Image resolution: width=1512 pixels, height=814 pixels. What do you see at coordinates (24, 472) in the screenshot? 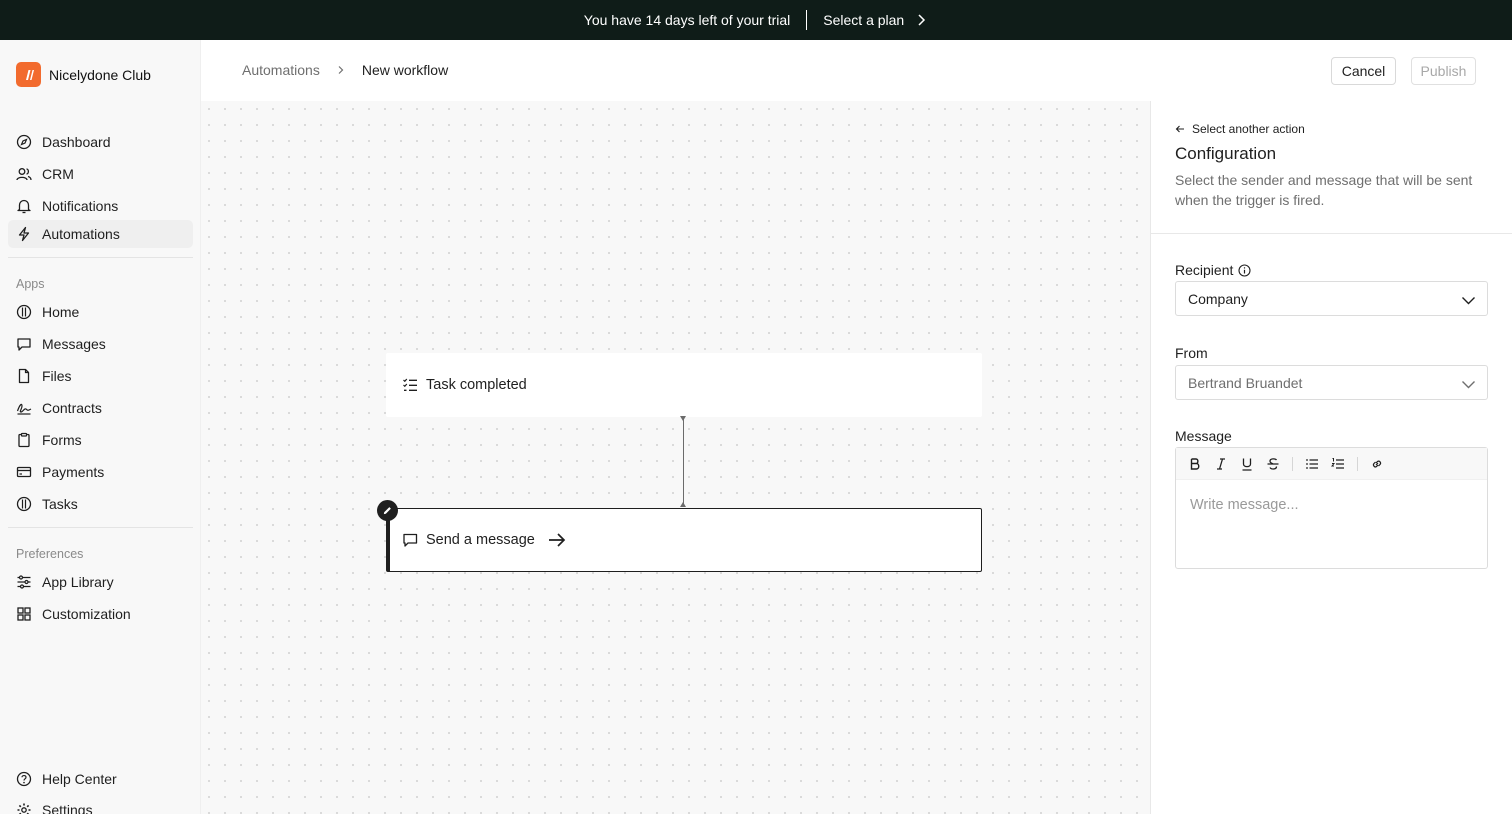
I see `card-icon` at bounding box center [24, 472].